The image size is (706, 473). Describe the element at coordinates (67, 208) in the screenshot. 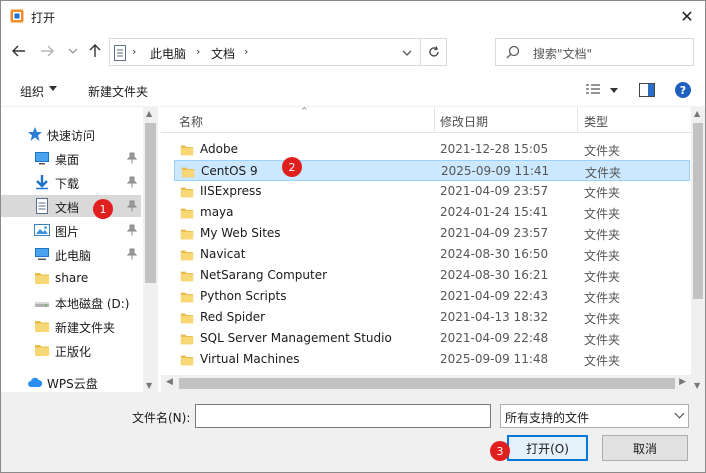

I see `sidebar-item-label: 文档` at that location.